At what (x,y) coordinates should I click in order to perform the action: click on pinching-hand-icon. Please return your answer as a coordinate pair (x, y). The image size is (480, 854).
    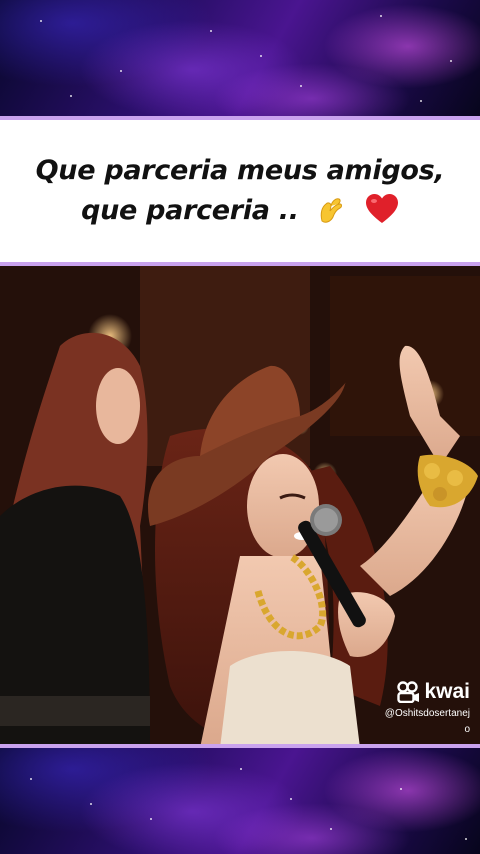
    Looking at the image, I should click on (331, 210).